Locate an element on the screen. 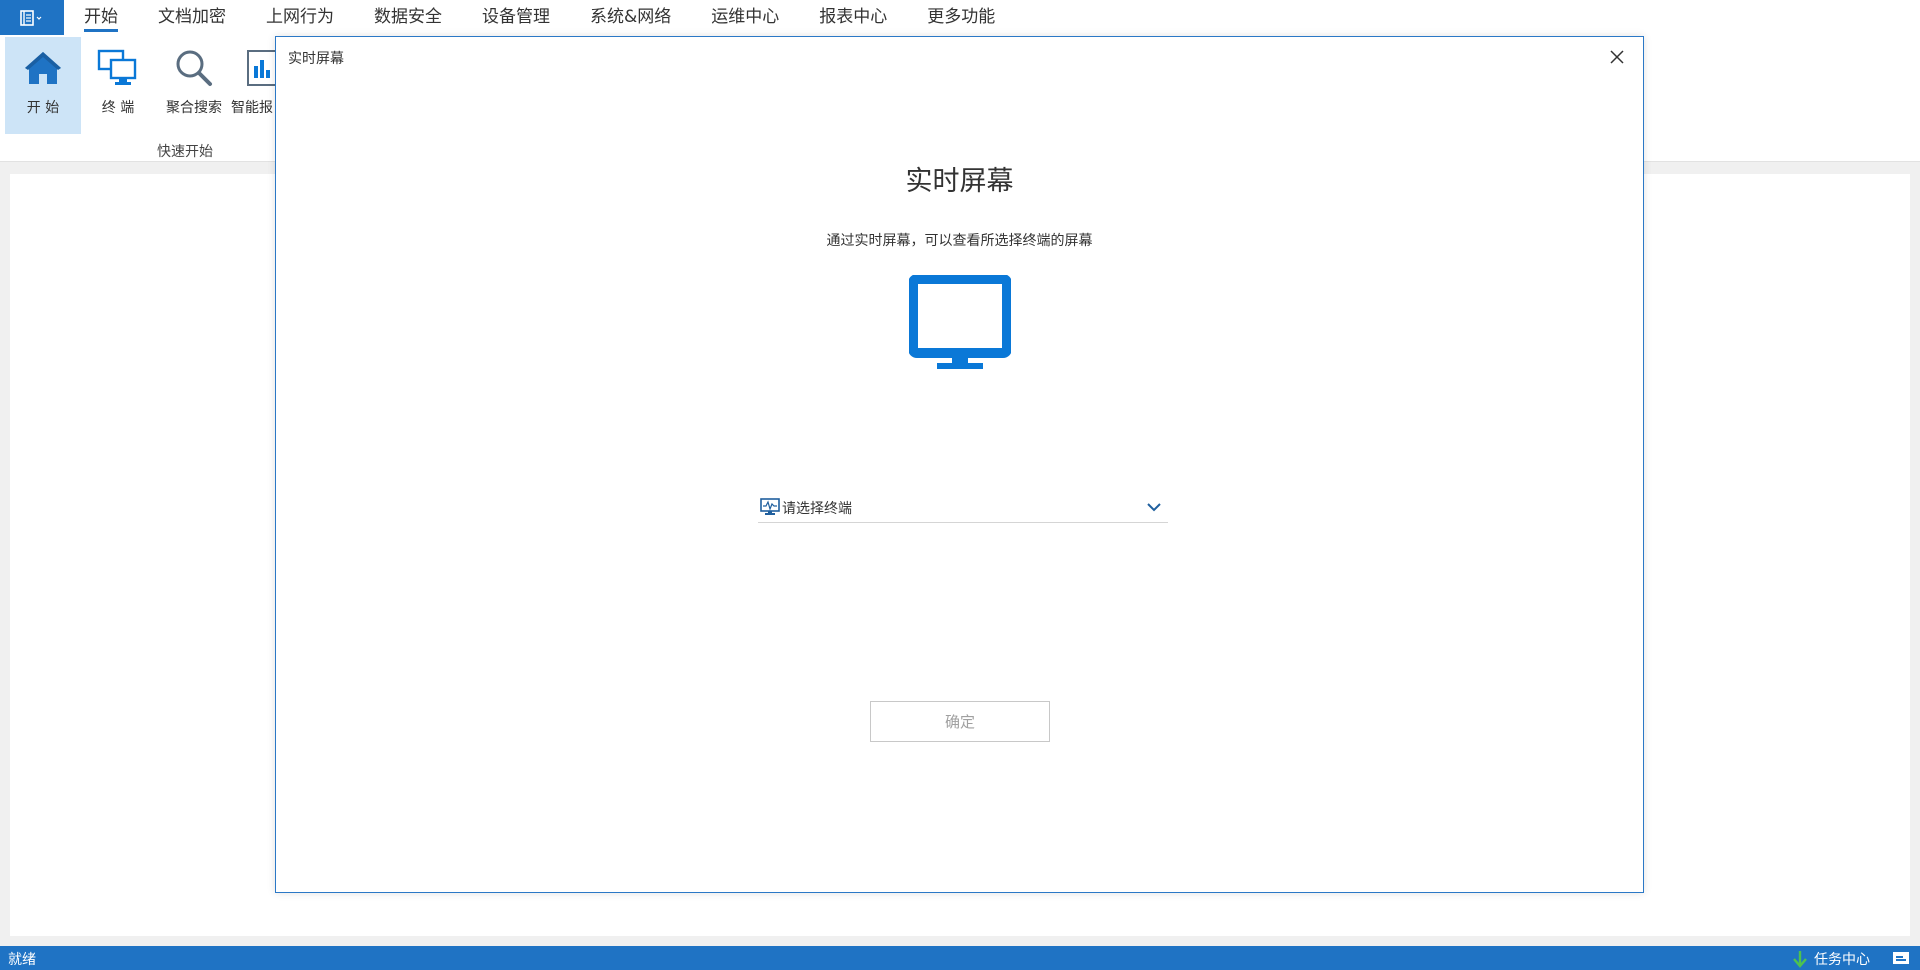 The height and width of the screenshot is (970, 1920). home-icon is located at coordinates (43, 68).